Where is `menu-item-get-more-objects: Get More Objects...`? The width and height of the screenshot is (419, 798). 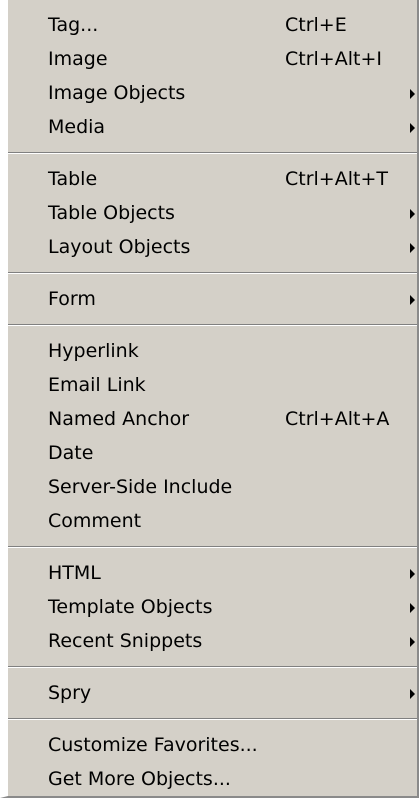 menu-item-get-more-objects: Get More Objects... is located at coordinates (212, 779).